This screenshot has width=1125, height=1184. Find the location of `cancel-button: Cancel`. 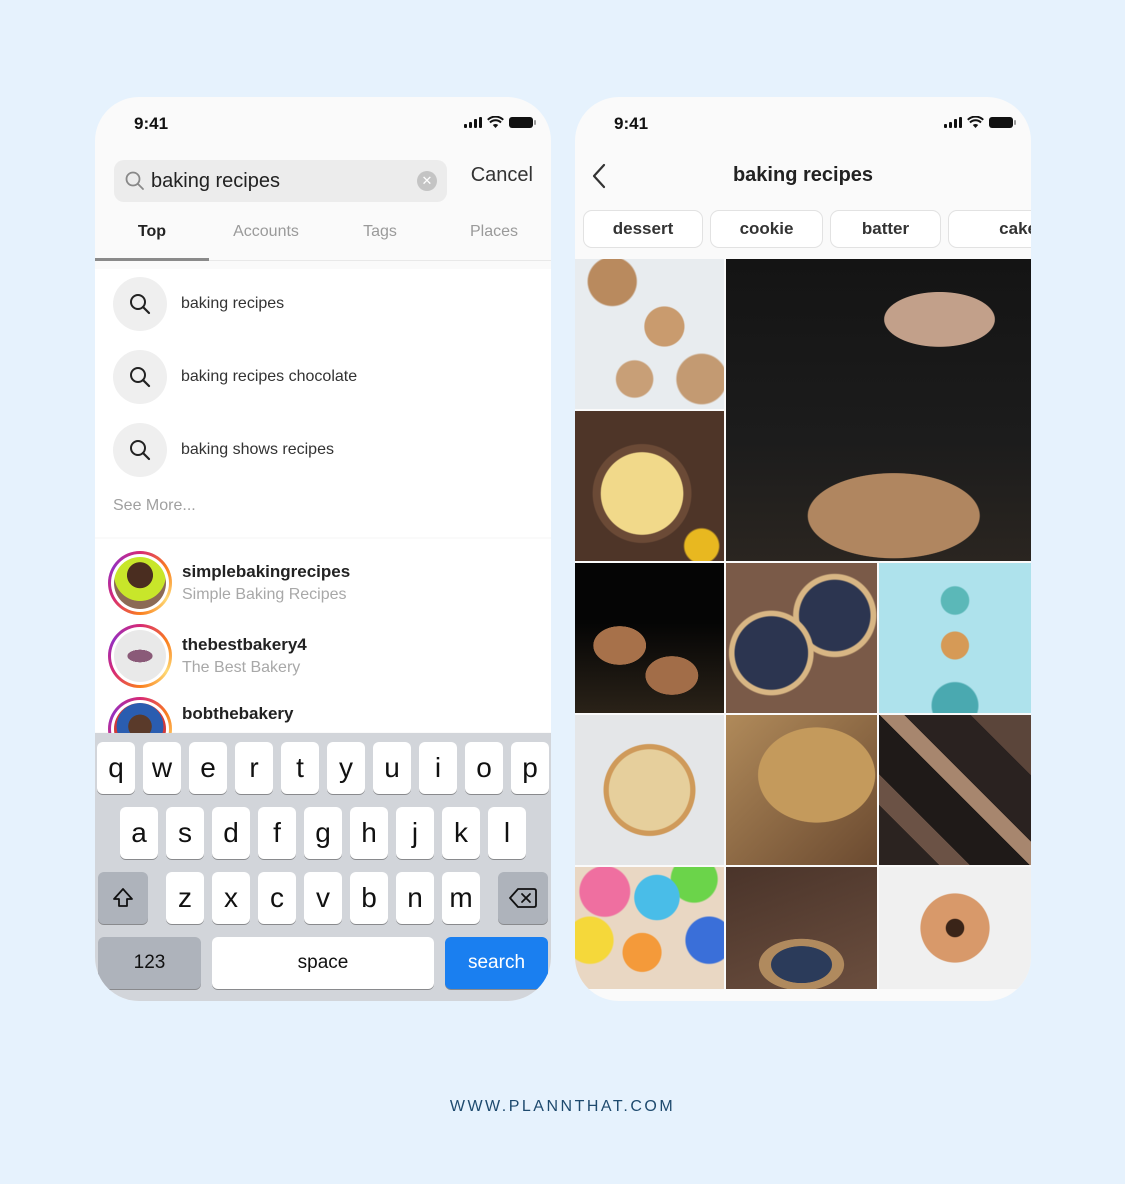

cancel-button: Cancel is located at coordinates (502, 175).